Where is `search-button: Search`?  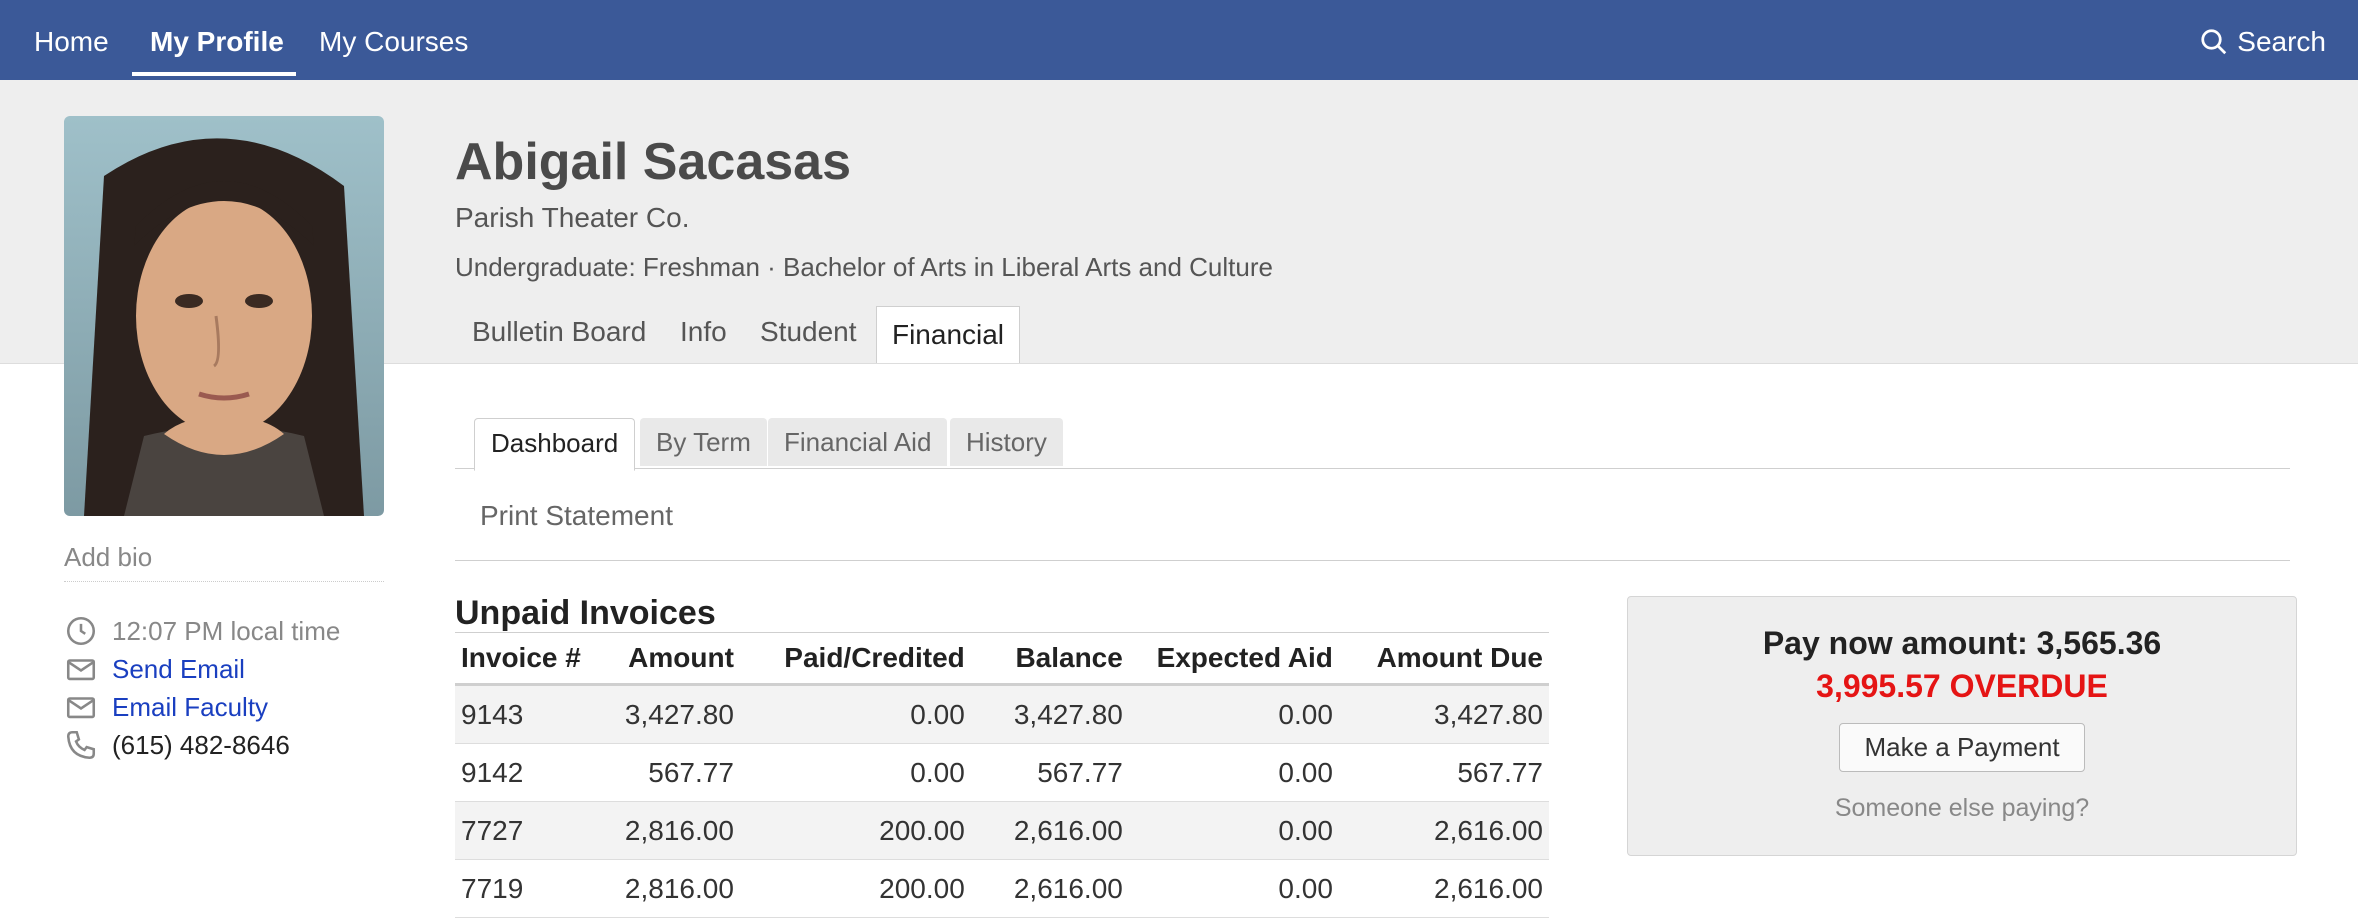 search-button: Search is located at coordinates (2262, 42).